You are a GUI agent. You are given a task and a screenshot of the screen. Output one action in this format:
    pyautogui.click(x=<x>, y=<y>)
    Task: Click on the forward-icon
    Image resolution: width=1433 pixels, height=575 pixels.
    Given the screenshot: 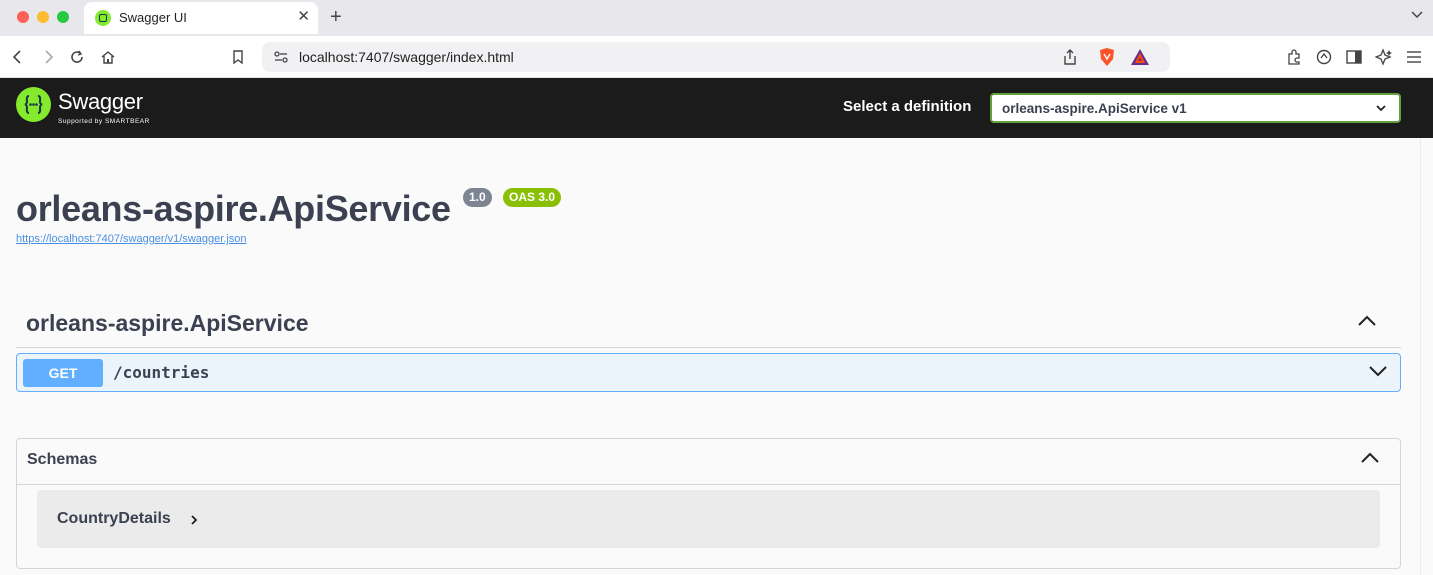 What is the action you would take?
    pyautogui.click(x=48, y=57)
    